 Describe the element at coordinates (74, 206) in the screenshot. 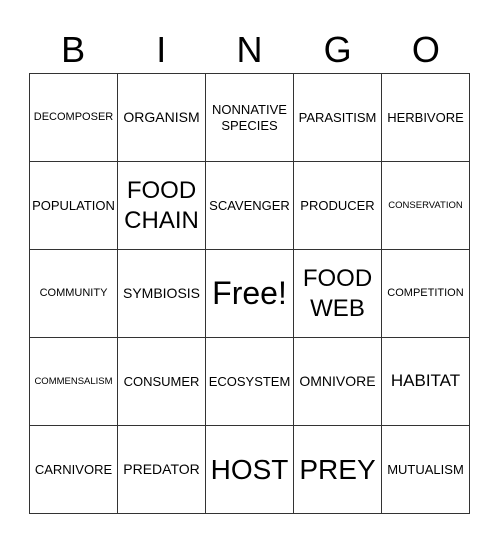

I see `bingo-cell: POPULATION` at that location.